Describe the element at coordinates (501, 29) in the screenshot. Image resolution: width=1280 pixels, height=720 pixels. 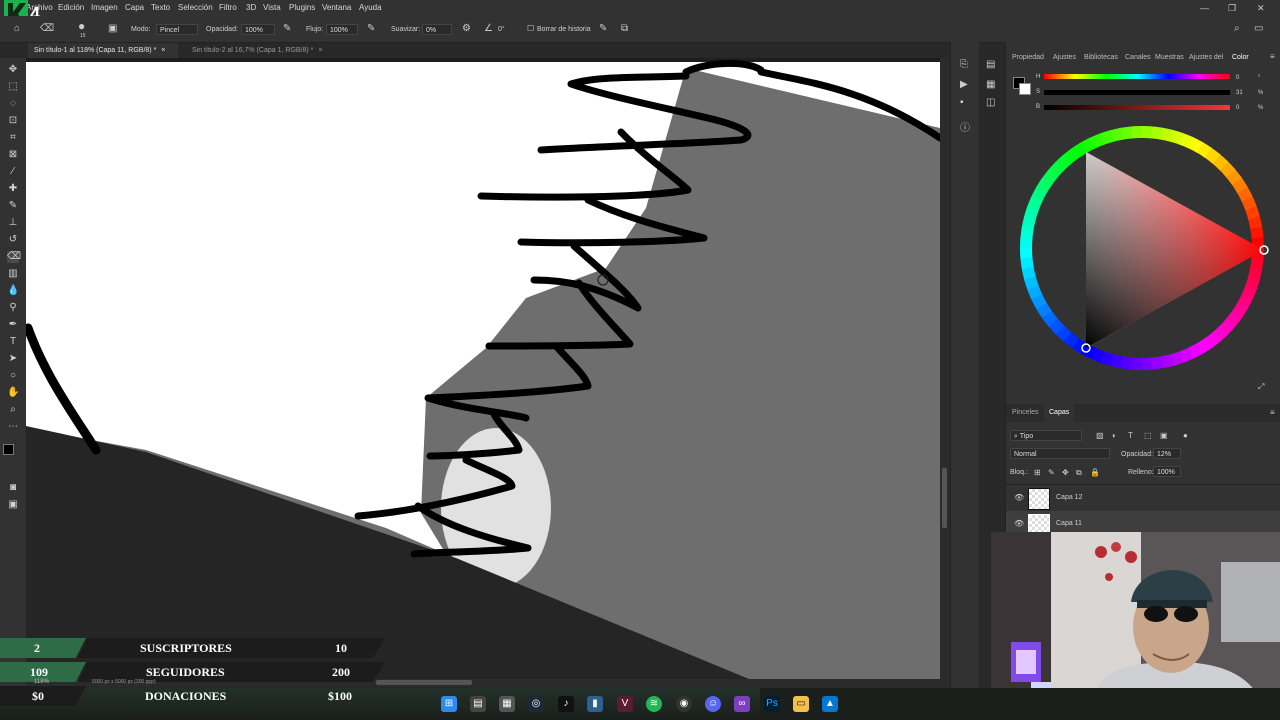
I see `angle-value: 0°` at that location.